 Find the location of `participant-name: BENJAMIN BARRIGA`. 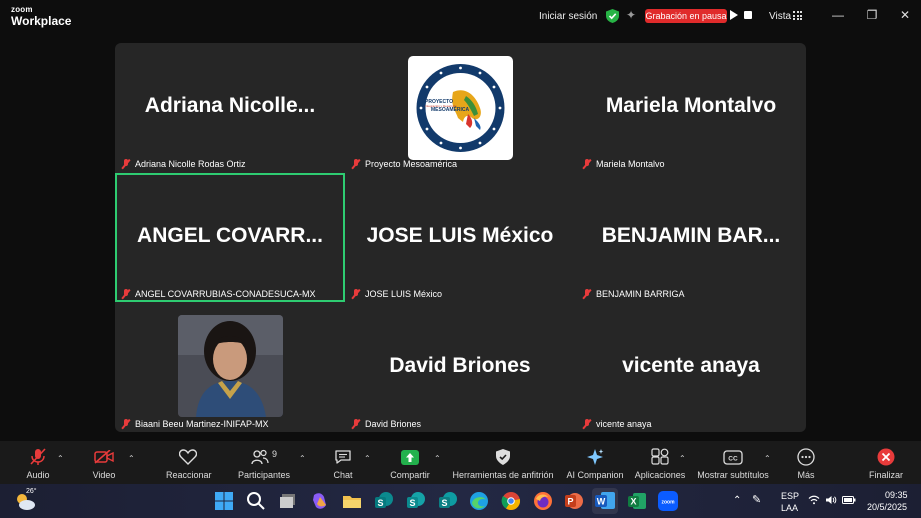

participant-name: BENJAMIN BARRIGA is located at coordinates (640, 294).